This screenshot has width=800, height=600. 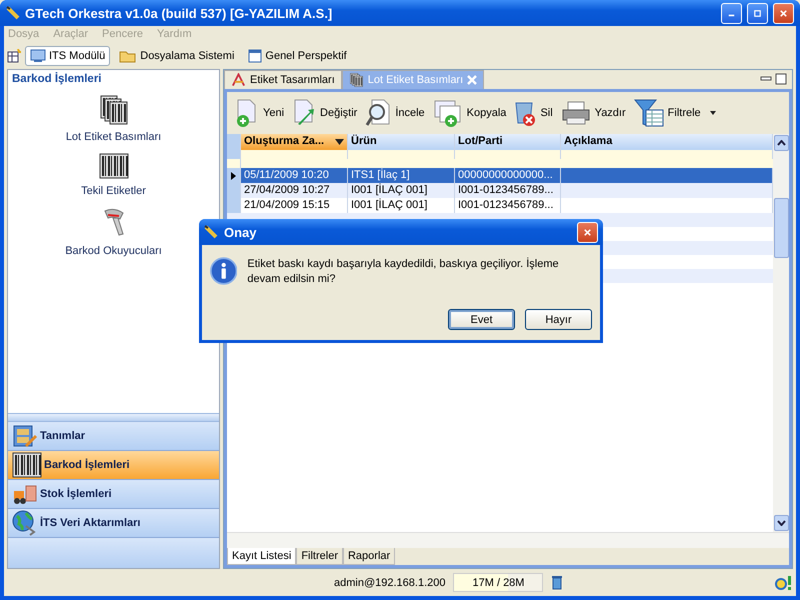 I want to click on window-icon, so click(x=255, y=56).